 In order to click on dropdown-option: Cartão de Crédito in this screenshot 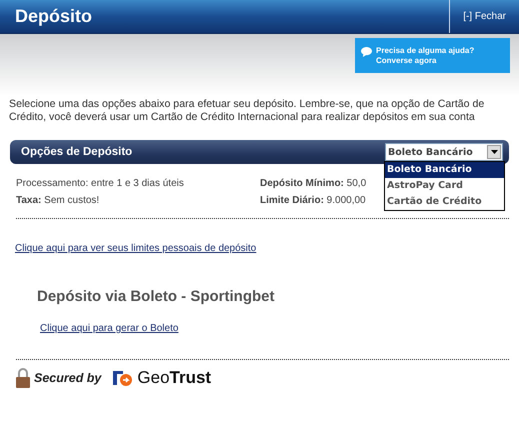, I will do `click(444, 202)`.